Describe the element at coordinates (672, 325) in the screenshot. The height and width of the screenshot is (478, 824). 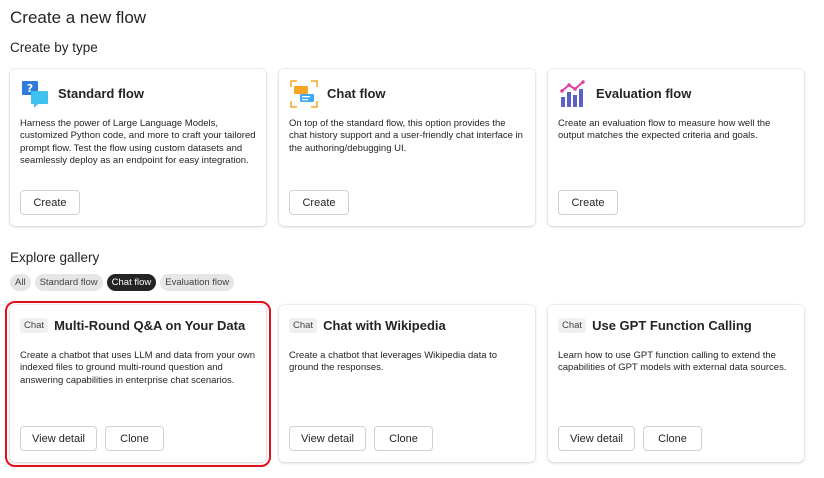
I see `gallery-card-title: Use GPT Function Calling` at that location.